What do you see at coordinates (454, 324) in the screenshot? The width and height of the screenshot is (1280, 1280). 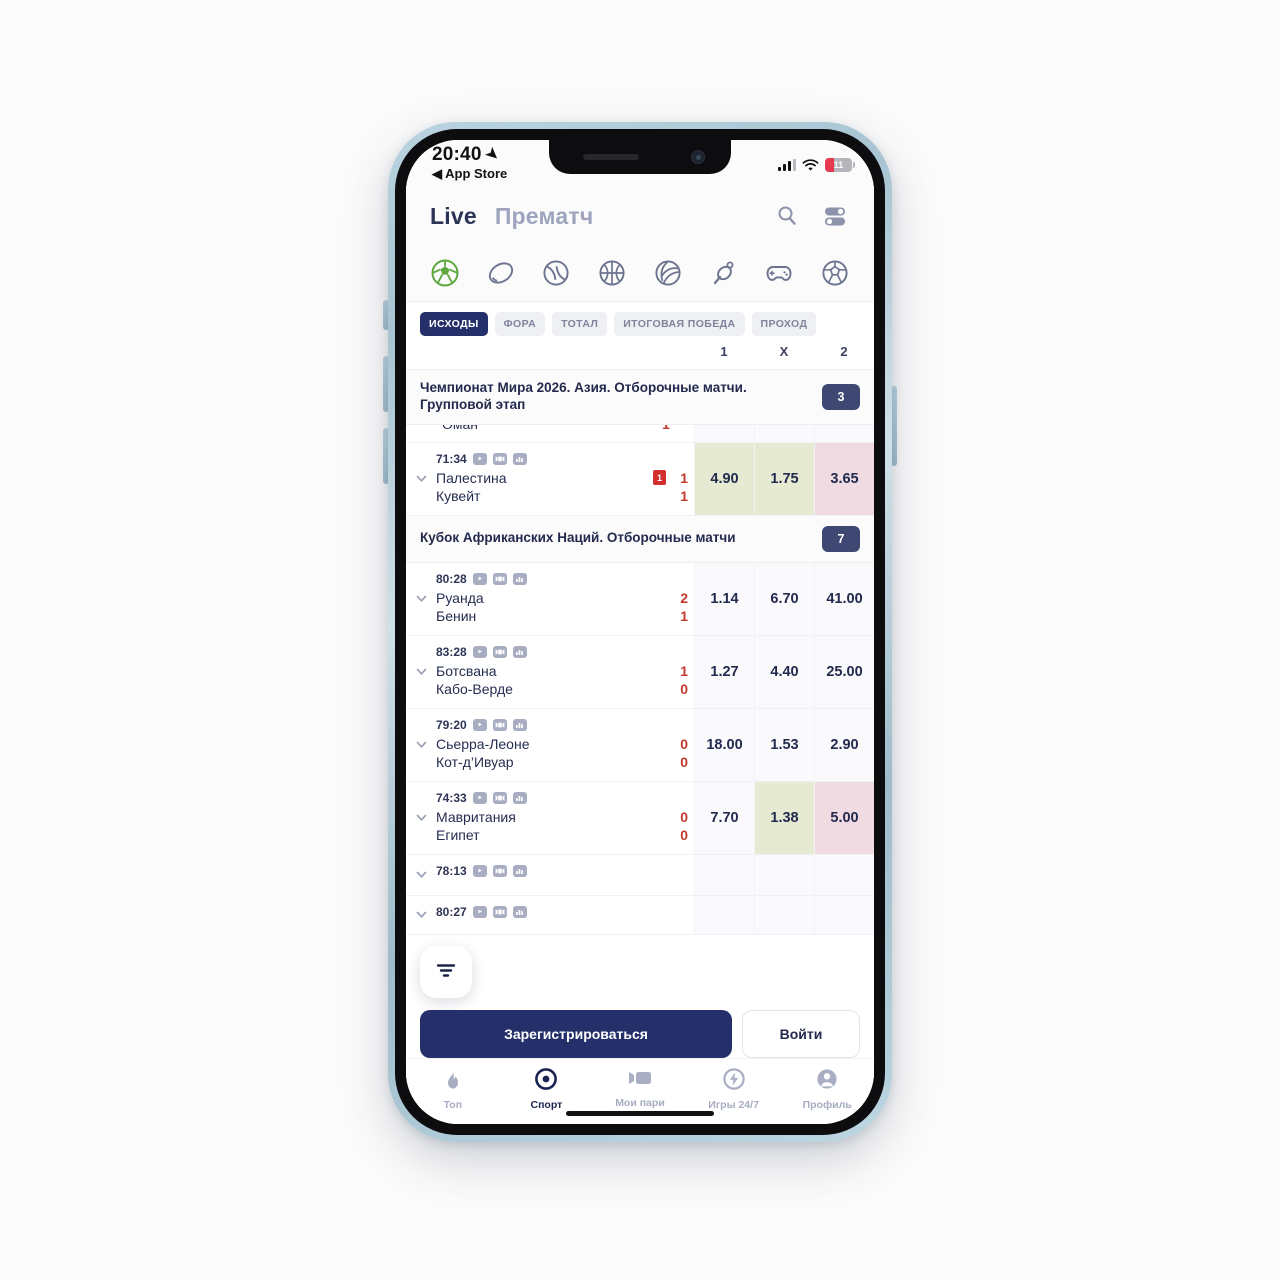 I see `market-chip-ishody: ИСХОДЫ` at bounding box center [454, 324].